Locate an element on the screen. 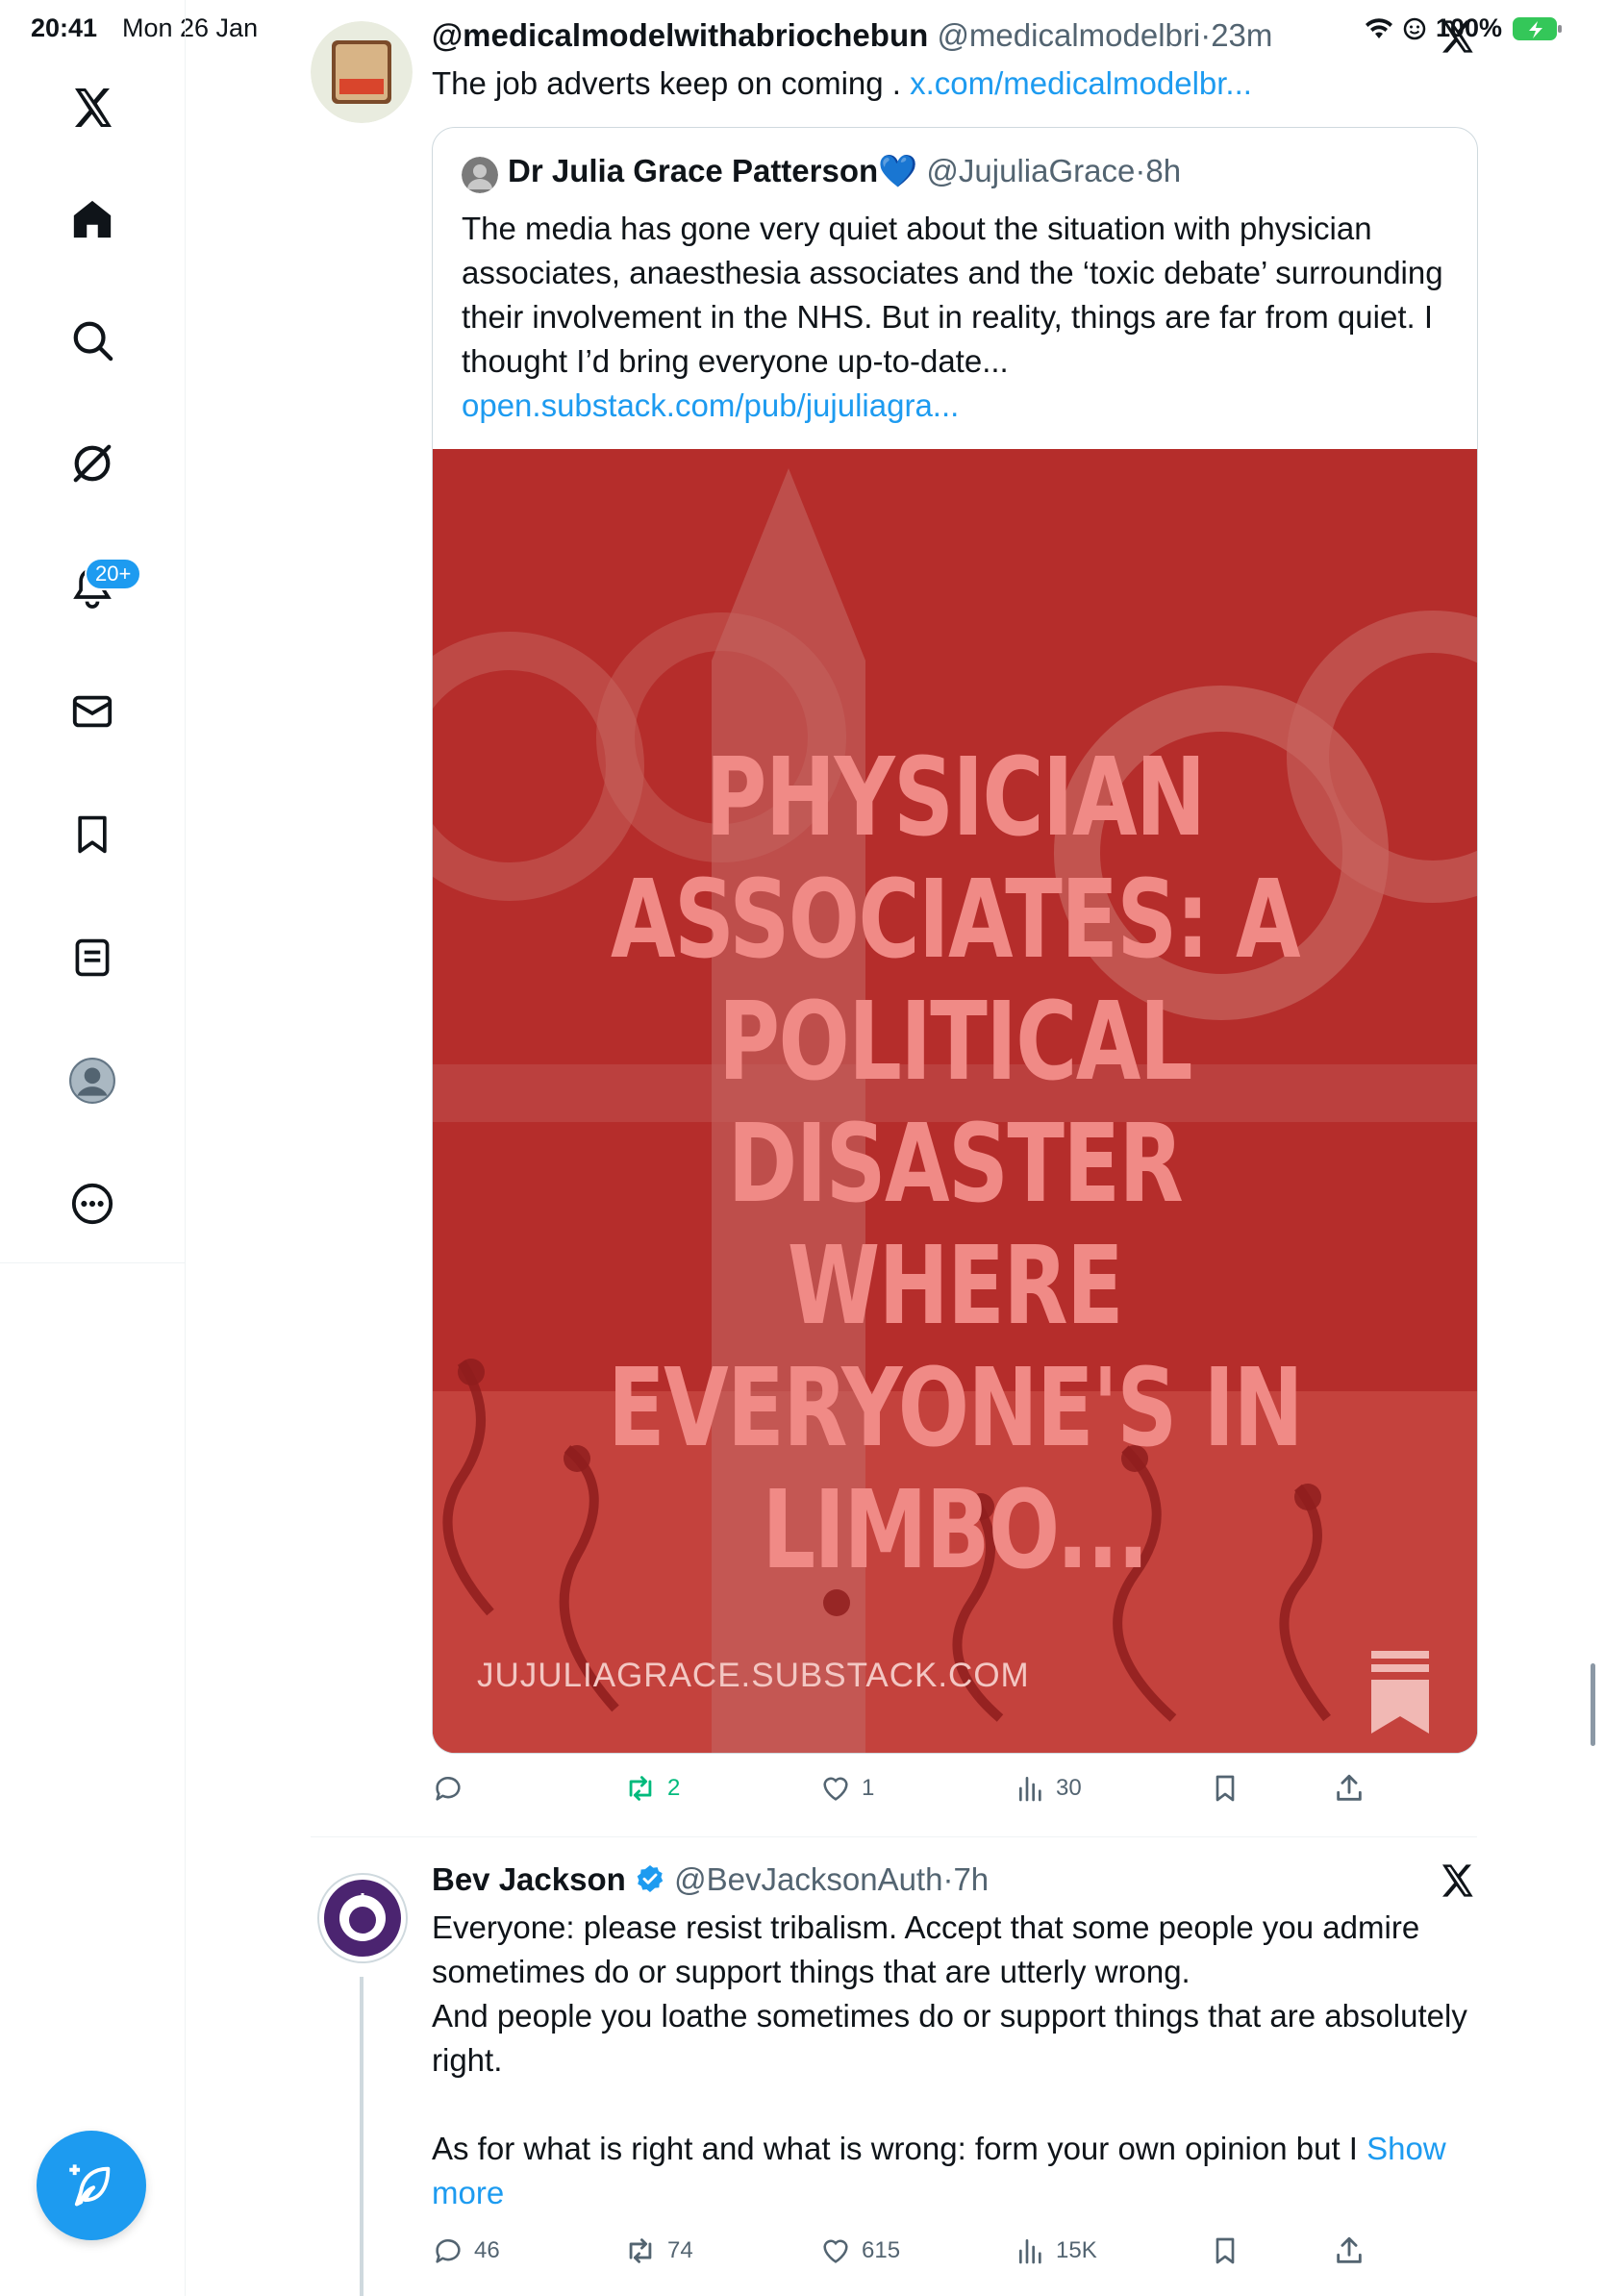 This screenshot has height=2296, width=1604. wifi-icon is located at coordinates (1379, 28).